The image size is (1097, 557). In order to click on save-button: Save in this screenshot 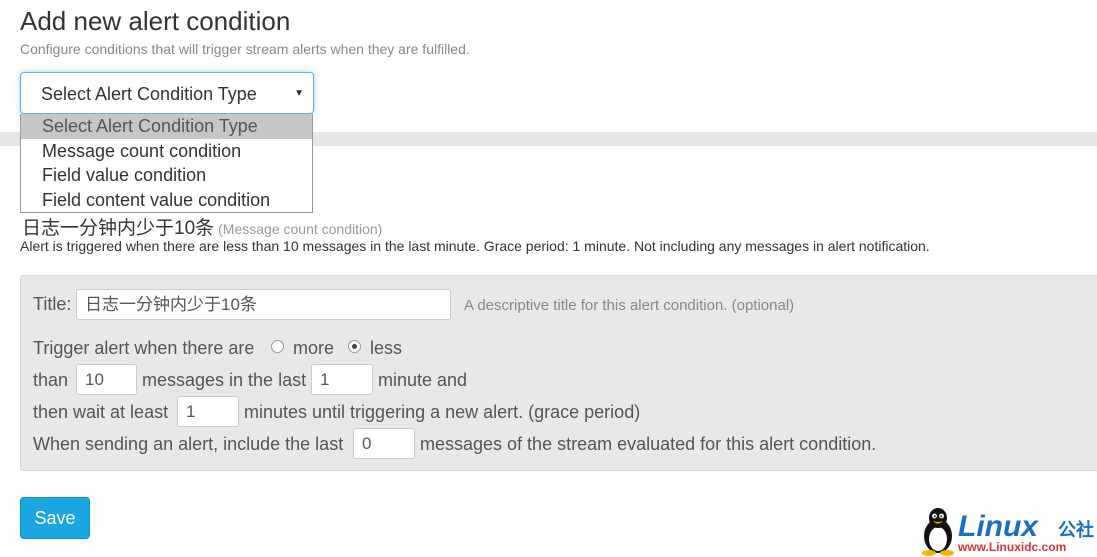, I will do `click(55, 518)`.